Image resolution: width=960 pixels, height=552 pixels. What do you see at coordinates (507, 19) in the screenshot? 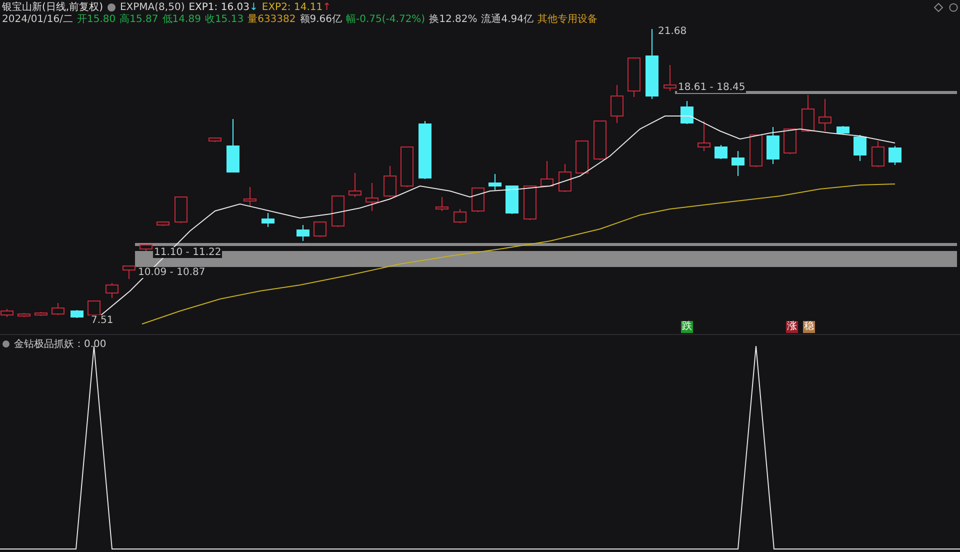
I see `quote-value: 流通4.94亿` at bounding box center [507, 19].